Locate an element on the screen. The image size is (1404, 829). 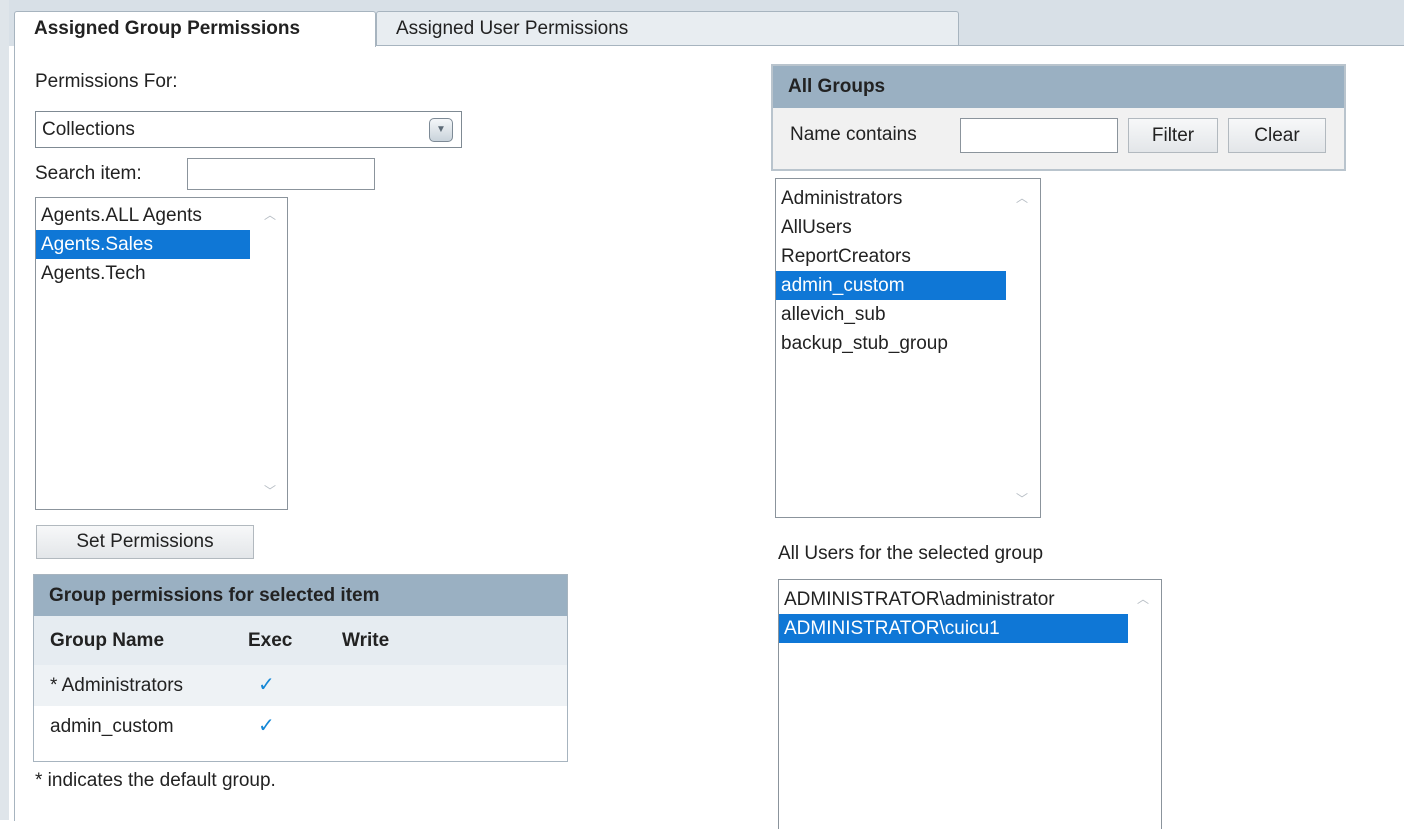
permissions-for-label: Permissions For: is located at coordinates (106, 81).